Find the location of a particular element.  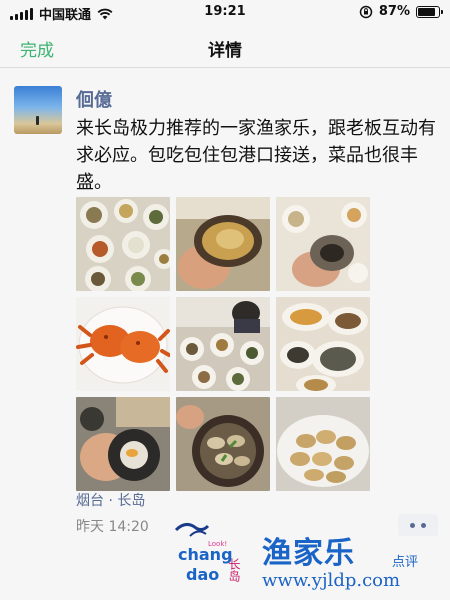

photo-red-crabs is located at coordinates (123, 344).